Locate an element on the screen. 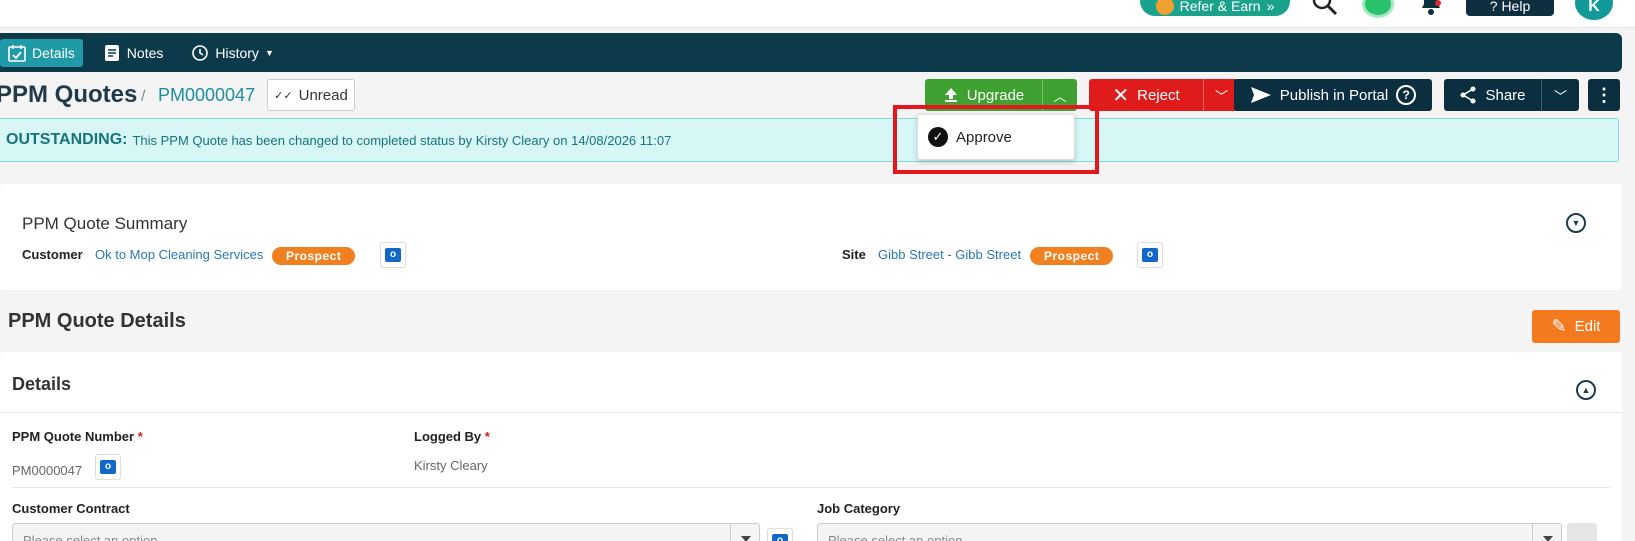 The width and height of the screenshot is (1635, 541). unread-button: ✓✓ Unread is located at coordinates (311, 95).